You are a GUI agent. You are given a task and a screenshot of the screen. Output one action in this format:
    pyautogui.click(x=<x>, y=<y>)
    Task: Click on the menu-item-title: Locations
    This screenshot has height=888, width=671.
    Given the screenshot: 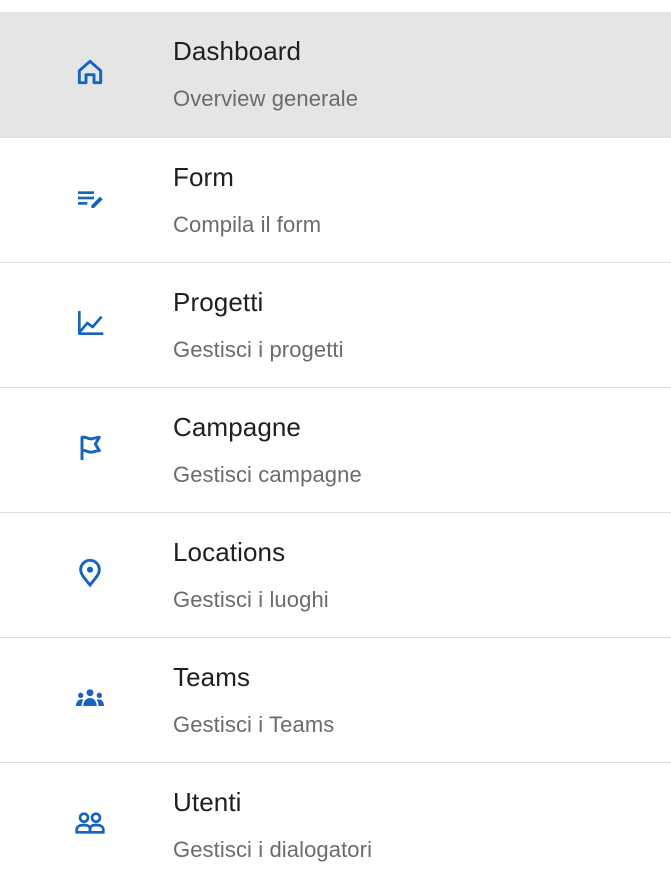 What is the action you would take?
    pyautogui.click(x=229, y=552)
    